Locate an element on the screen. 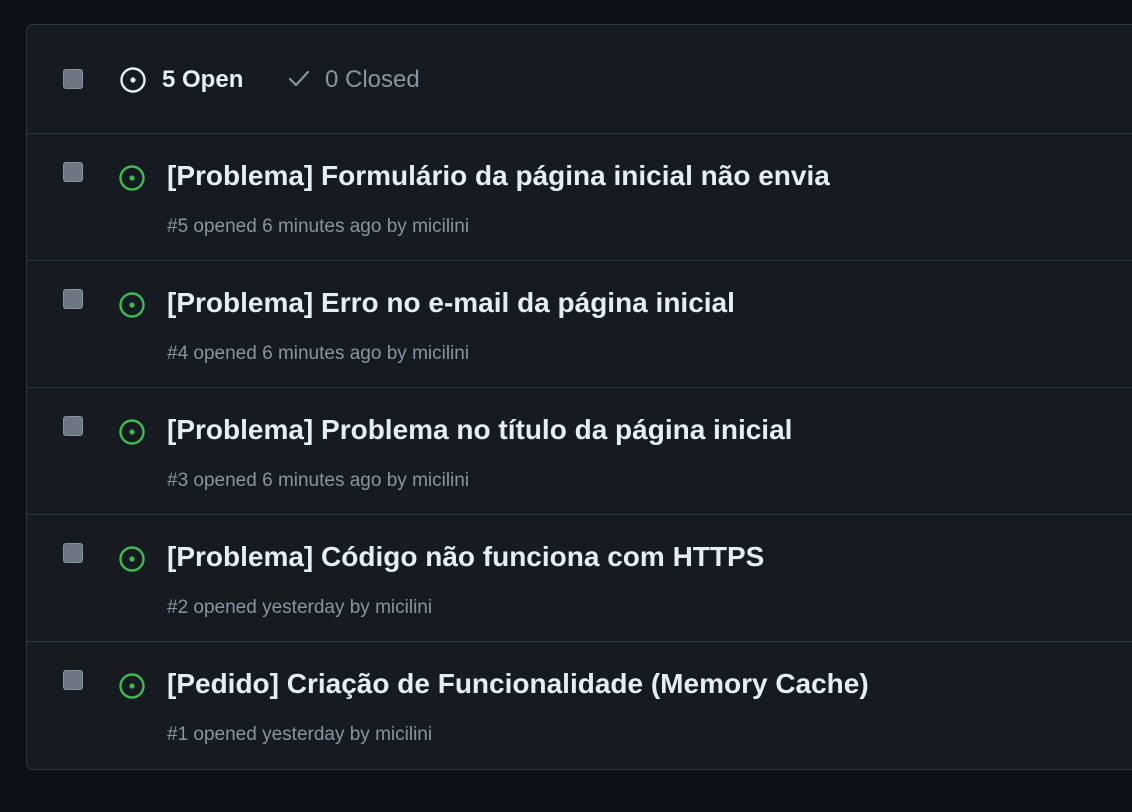  closed-issues-filter: 0 Closed is located at coordinates (352, 80).